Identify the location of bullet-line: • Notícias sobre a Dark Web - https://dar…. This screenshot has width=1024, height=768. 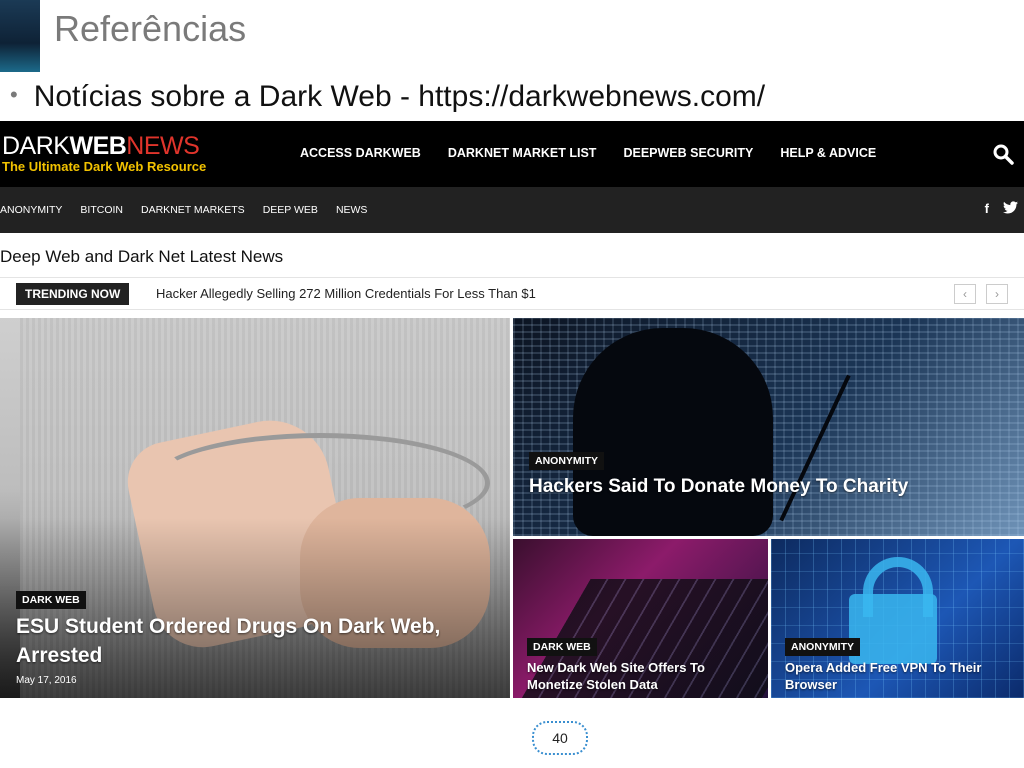
(387, 97).